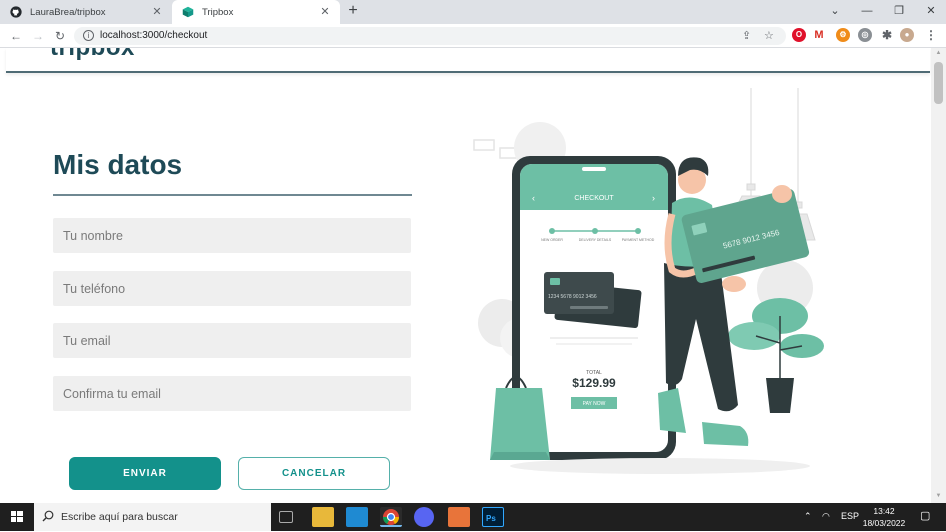 Image resolution: width=946 pixels, height=532 pixels. What do you see at coordinates (232, 340) in the screenshot?
I see `email-field` at bounding box center [232, 340].